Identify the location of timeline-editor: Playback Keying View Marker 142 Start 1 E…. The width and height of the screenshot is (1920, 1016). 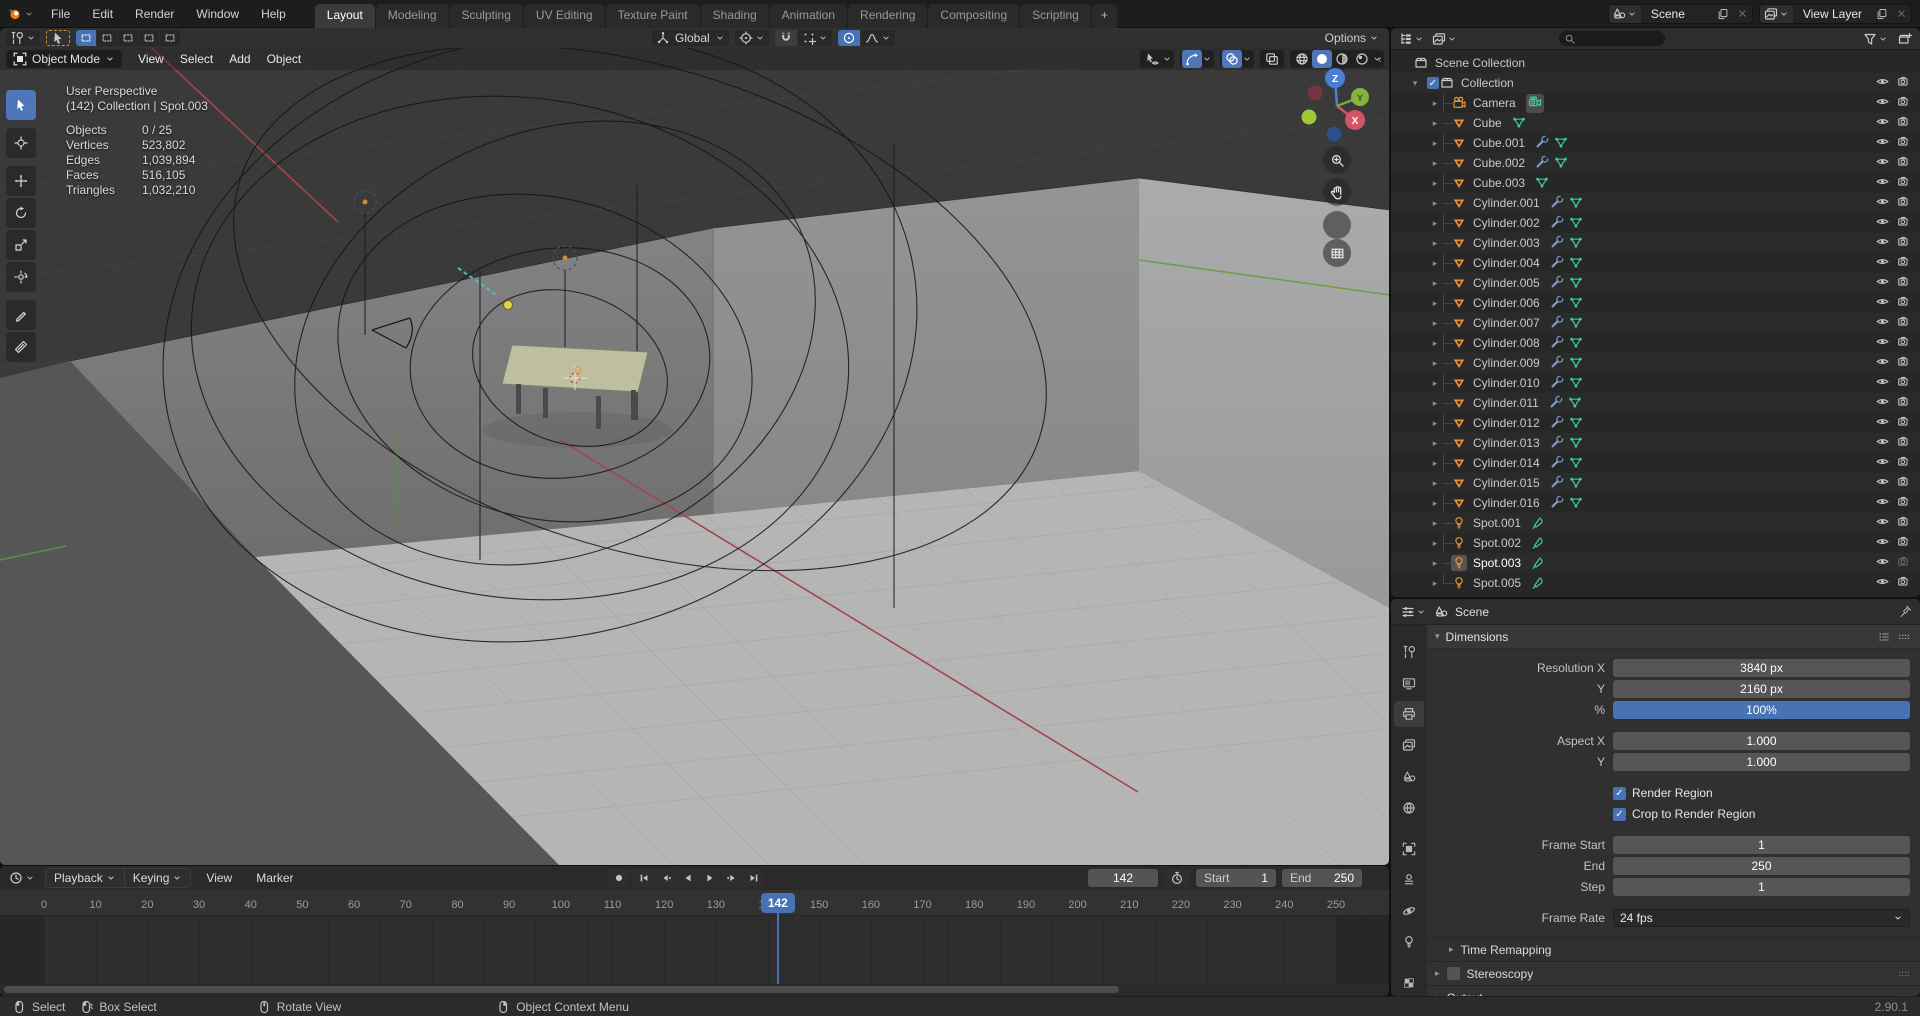
(694, 931).